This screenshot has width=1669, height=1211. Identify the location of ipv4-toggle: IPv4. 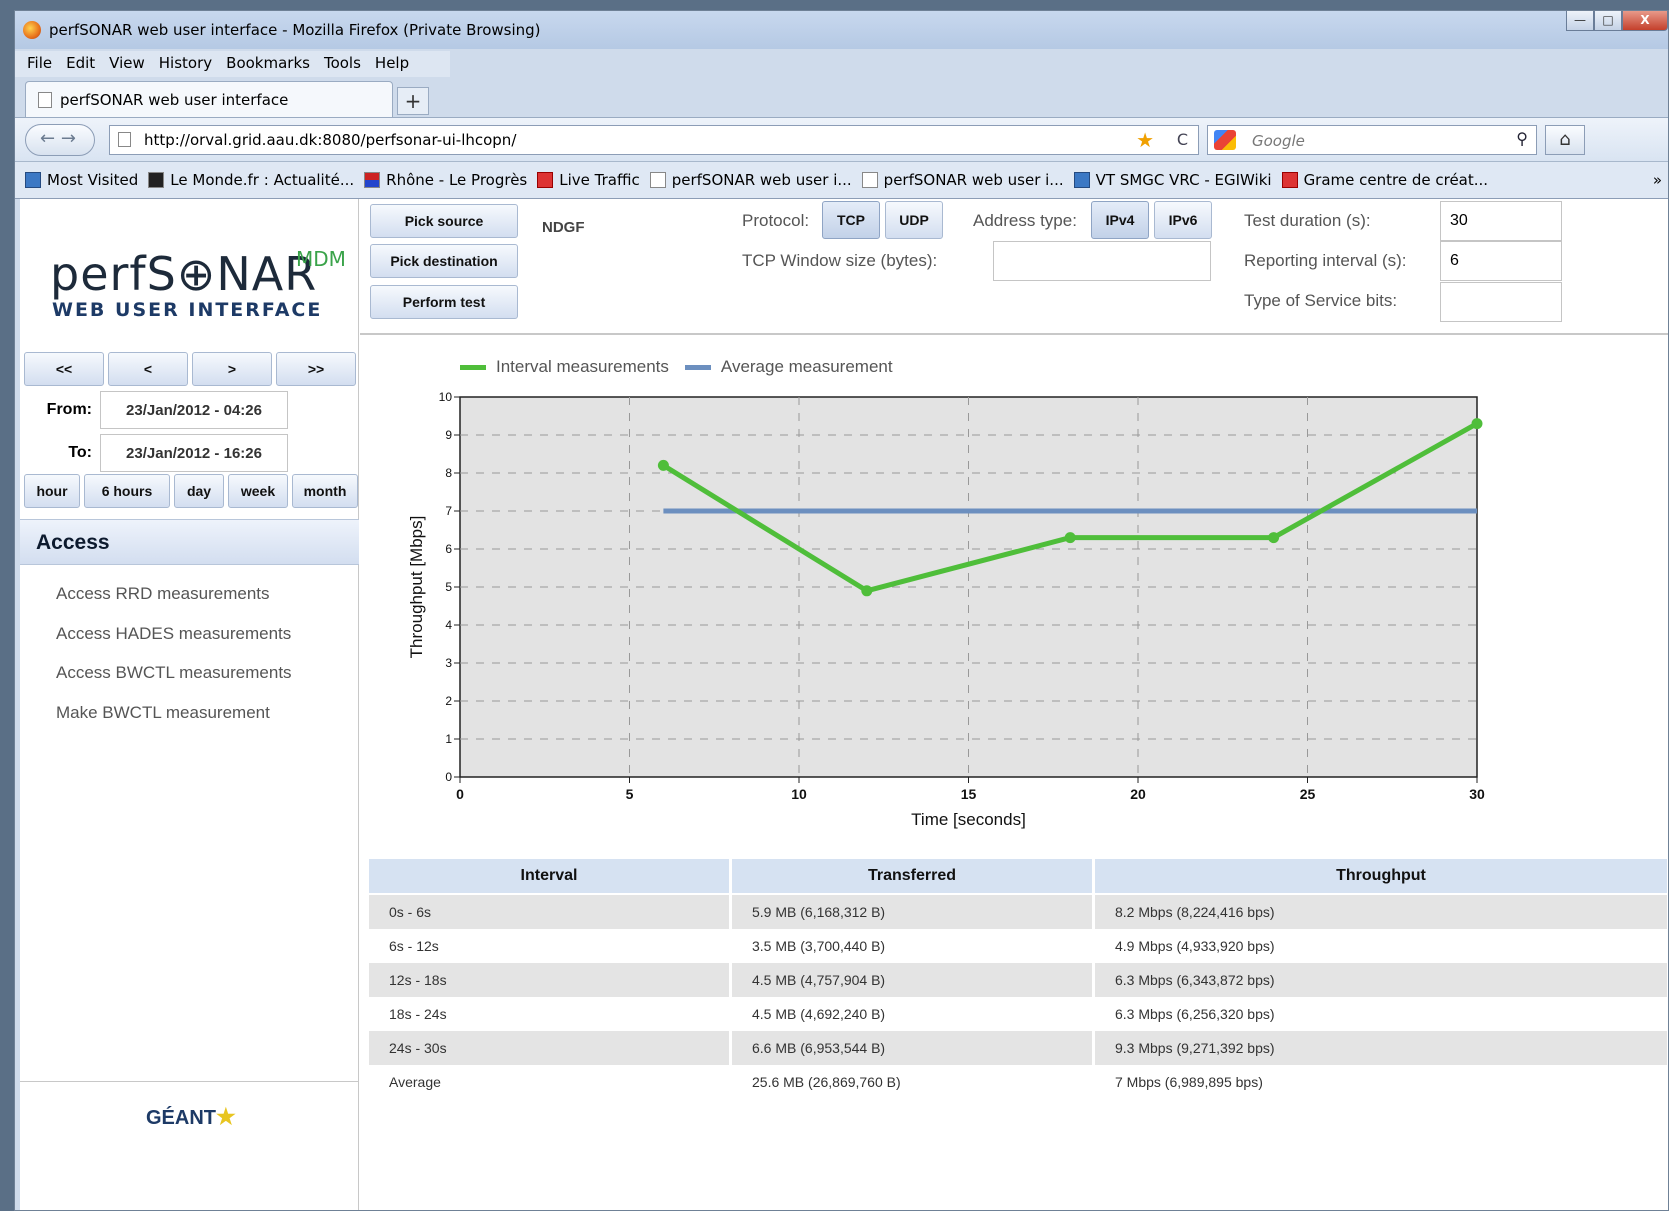
(1120, 220).